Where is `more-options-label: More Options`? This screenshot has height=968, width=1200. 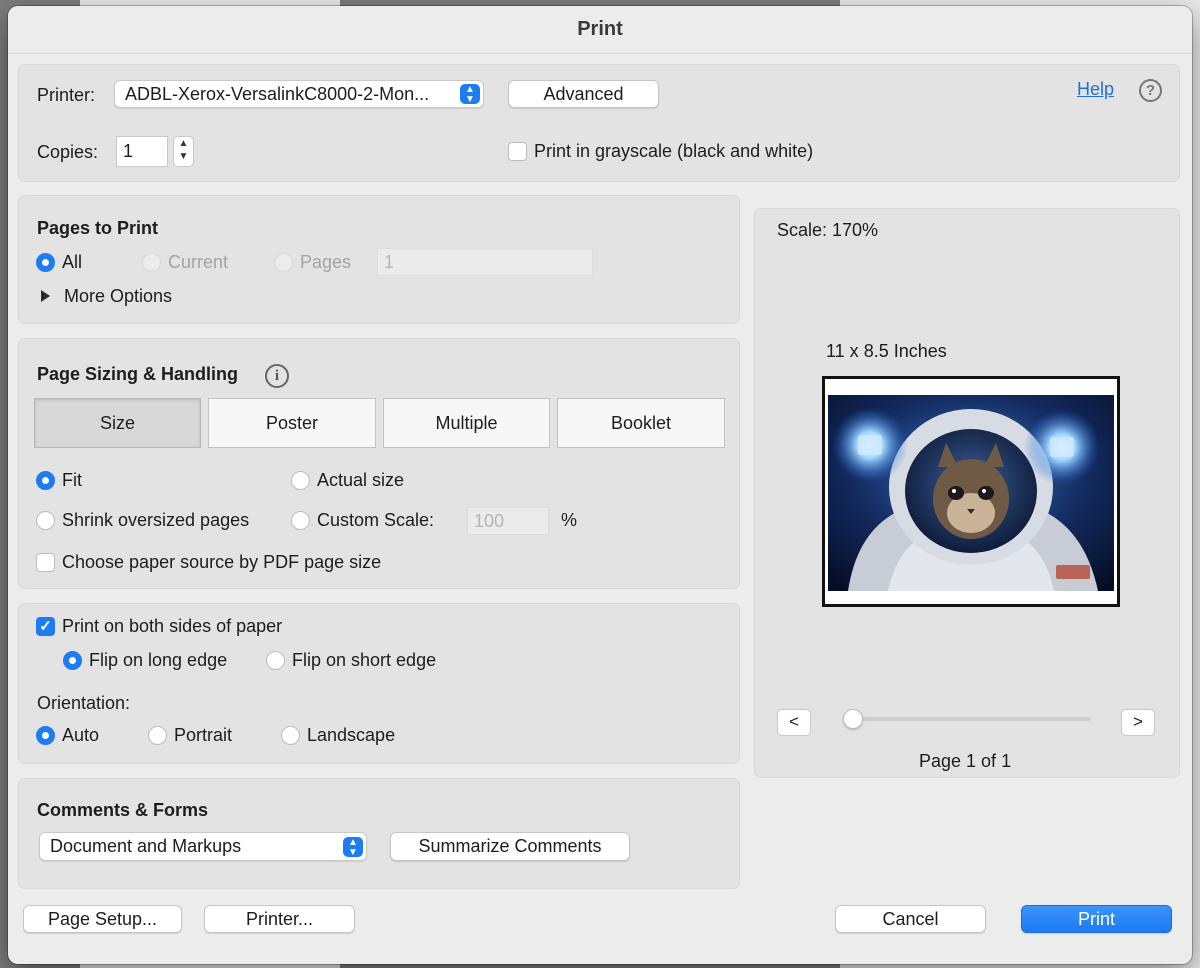 more-options-label: More Options is located at coordinates (118, 296).